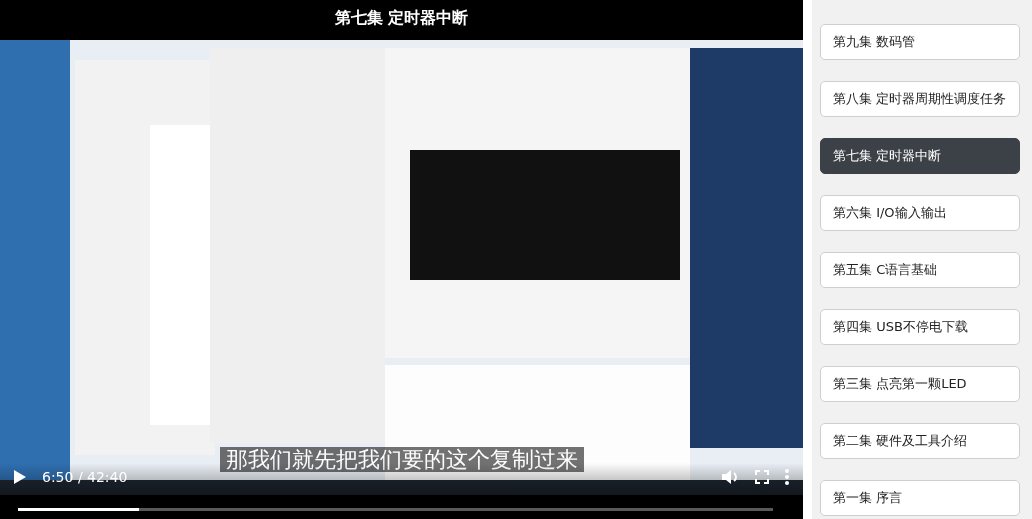 The image size is (1032, 519). Describe the element at coordinates (920, 327) in the screenshot. I see `episode-item: 第四集 USB不停电下载` at that location.